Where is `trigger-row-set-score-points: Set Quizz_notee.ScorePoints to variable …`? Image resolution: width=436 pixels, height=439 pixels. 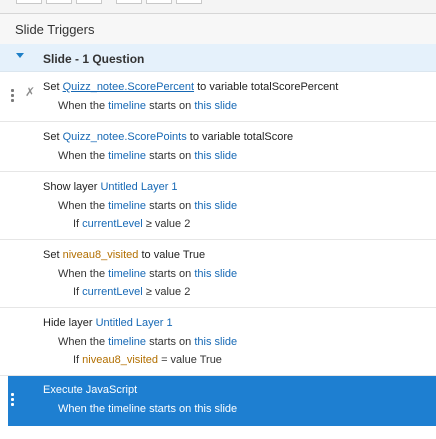
trigger-row-set-score-points: Set Quizz_notee.ScorePoints to variable … is located at coordinates (218, 147).